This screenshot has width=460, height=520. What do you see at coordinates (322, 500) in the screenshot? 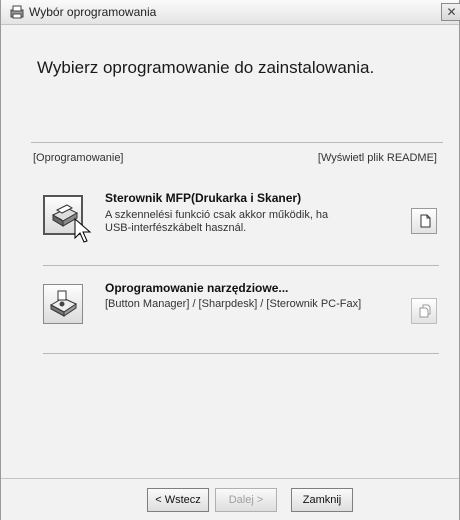
I see `close-button: Zamknij` at bounding box center [322, 500].